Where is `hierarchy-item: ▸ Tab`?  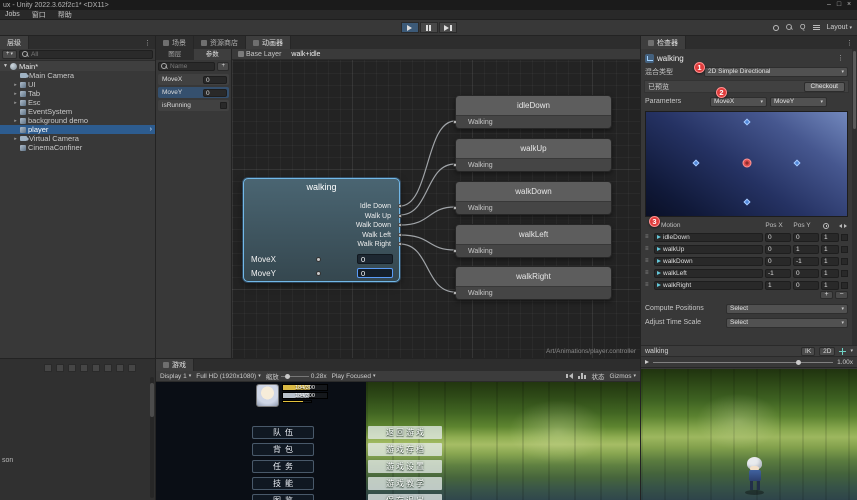 hierarchy-item: ▸ Tab is located at coordinates (77, 93).